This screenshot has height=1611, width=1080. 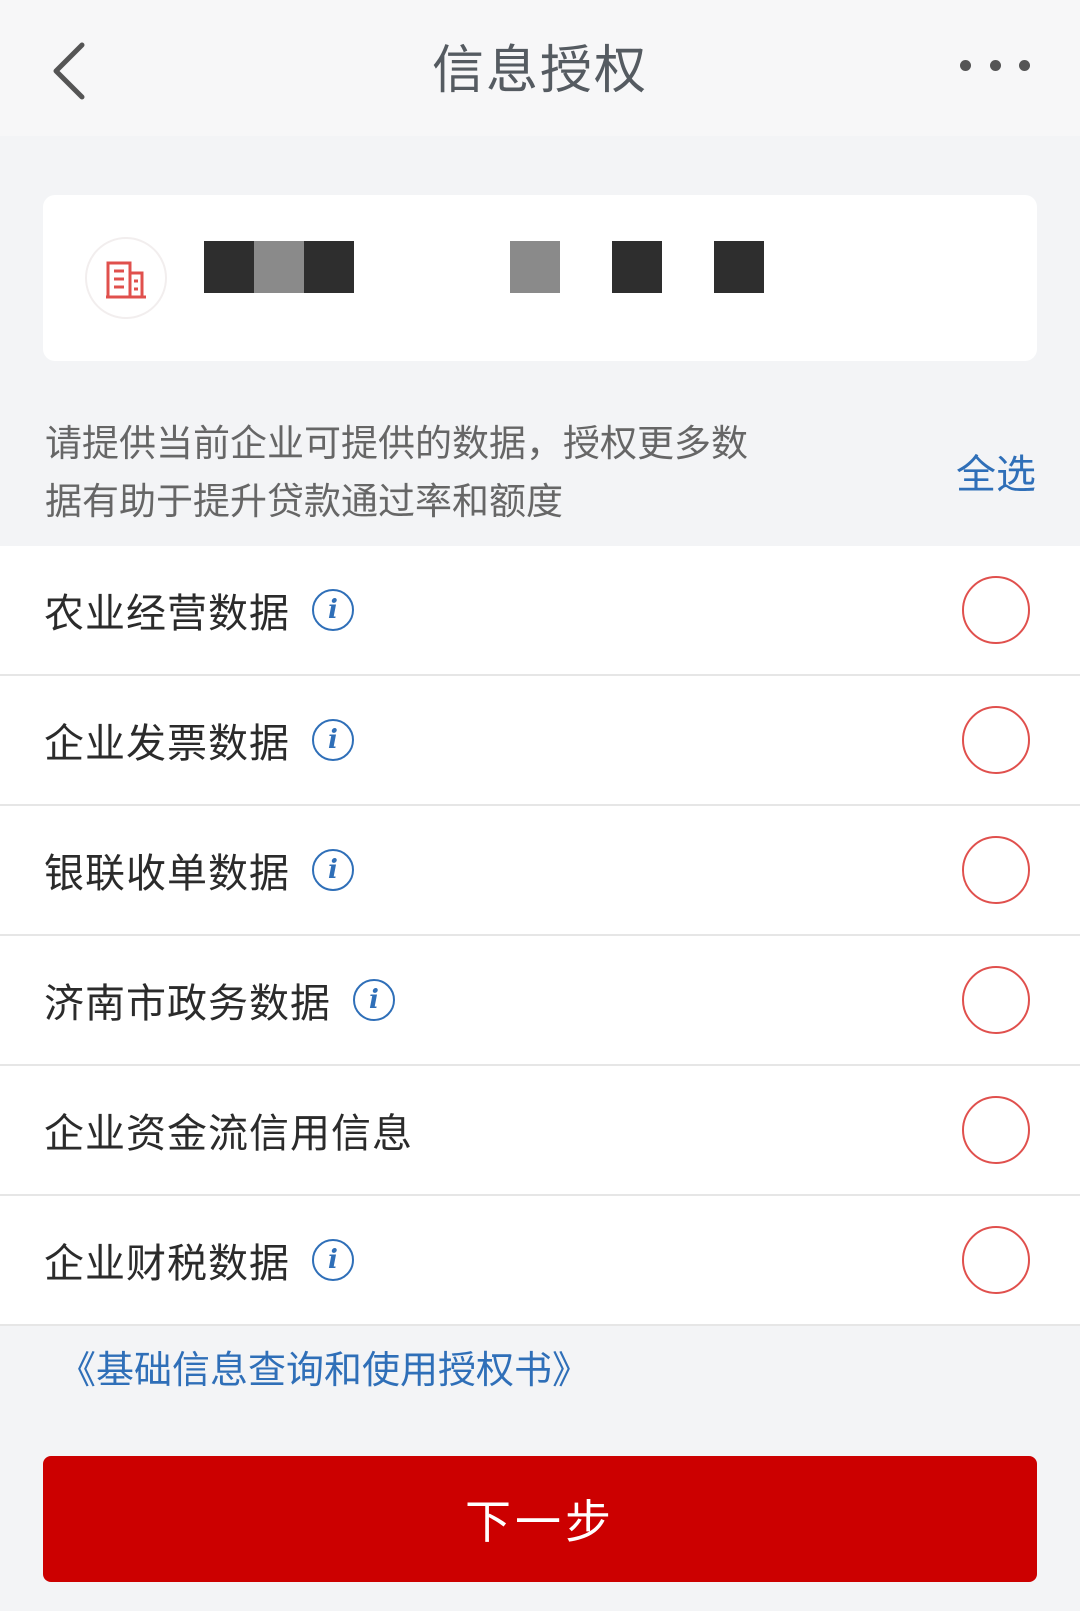 What do you see at coordinates (540, 741) in the screenshot?
I see `list-item: 企业发票数据 i` at bounding box center [540, 741].